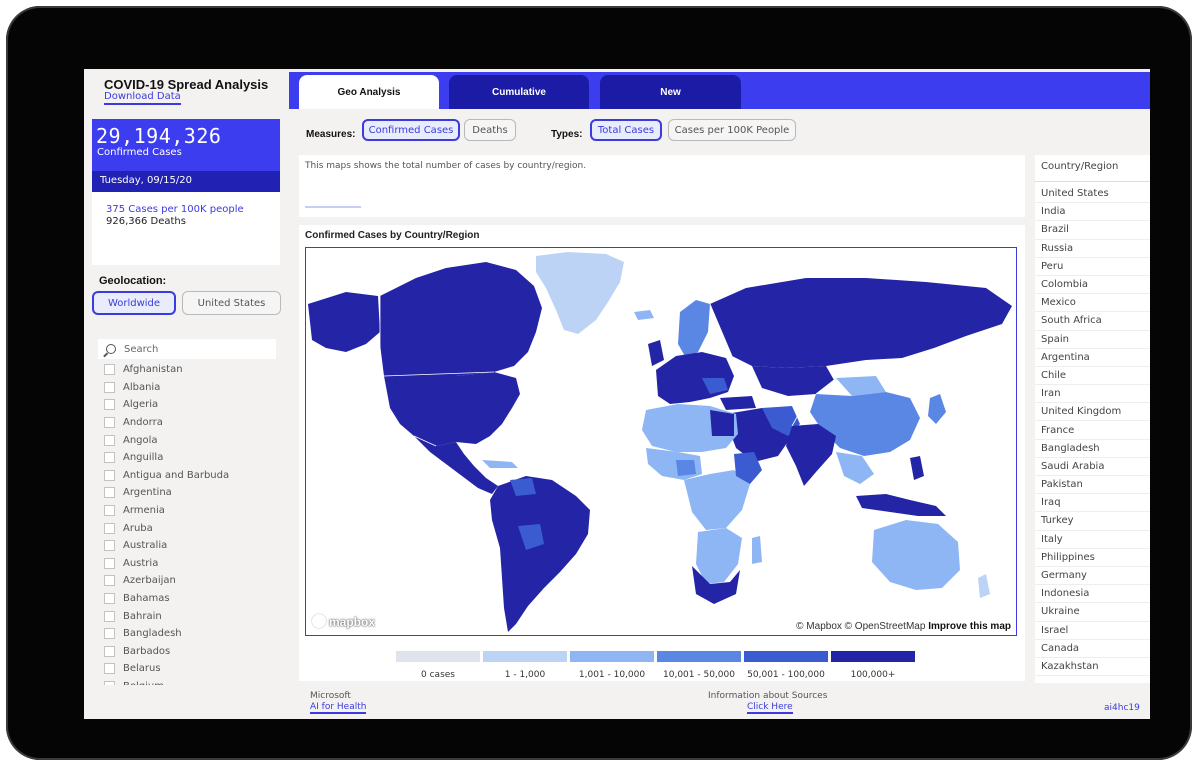 The height and width of the screenshot is (765, 1198). I want to click on type-per-100k-button: Cases per 100K People, so click(732, 130).